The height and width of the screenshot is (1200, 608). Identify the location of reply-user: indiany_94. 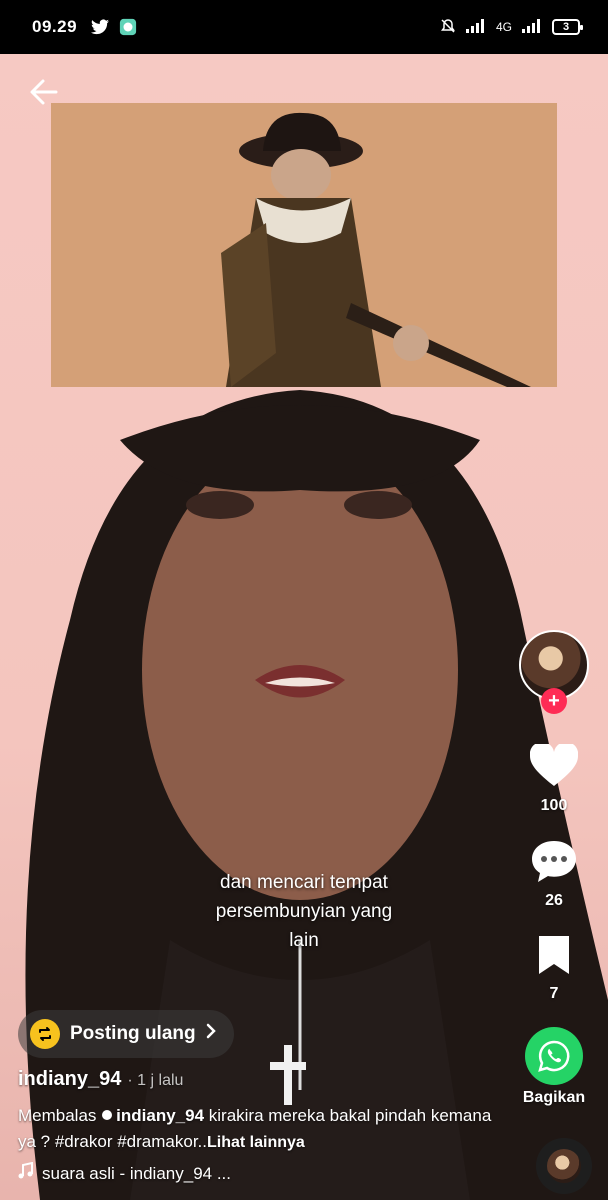
(160, 1115).